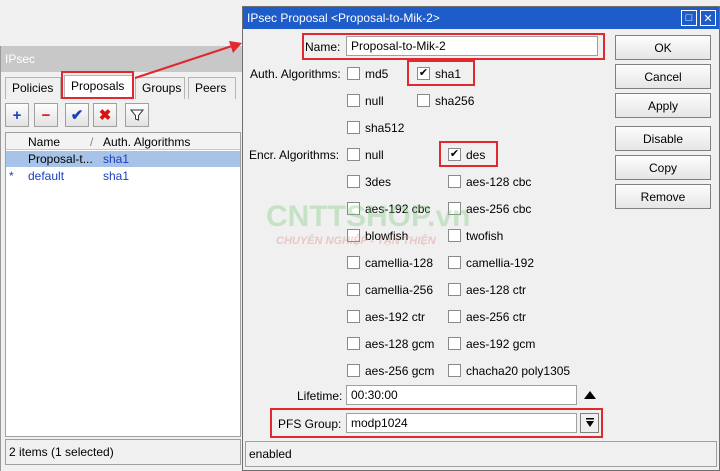  I want to click on checkbox-aes-192-gcm, so click(454, 343).